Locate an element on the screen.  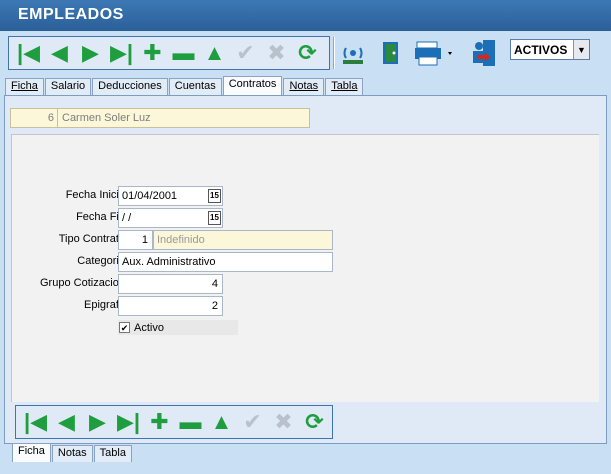
tipo-contrato-code-field: 1 is located at coordinates (135, 240).